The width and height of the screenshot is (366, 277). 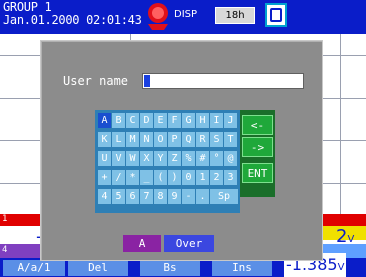 What do you see at coordinates (98, 268) in the screenshot?
I see `softkey-delete: Del` at bounding box center [98, 268].